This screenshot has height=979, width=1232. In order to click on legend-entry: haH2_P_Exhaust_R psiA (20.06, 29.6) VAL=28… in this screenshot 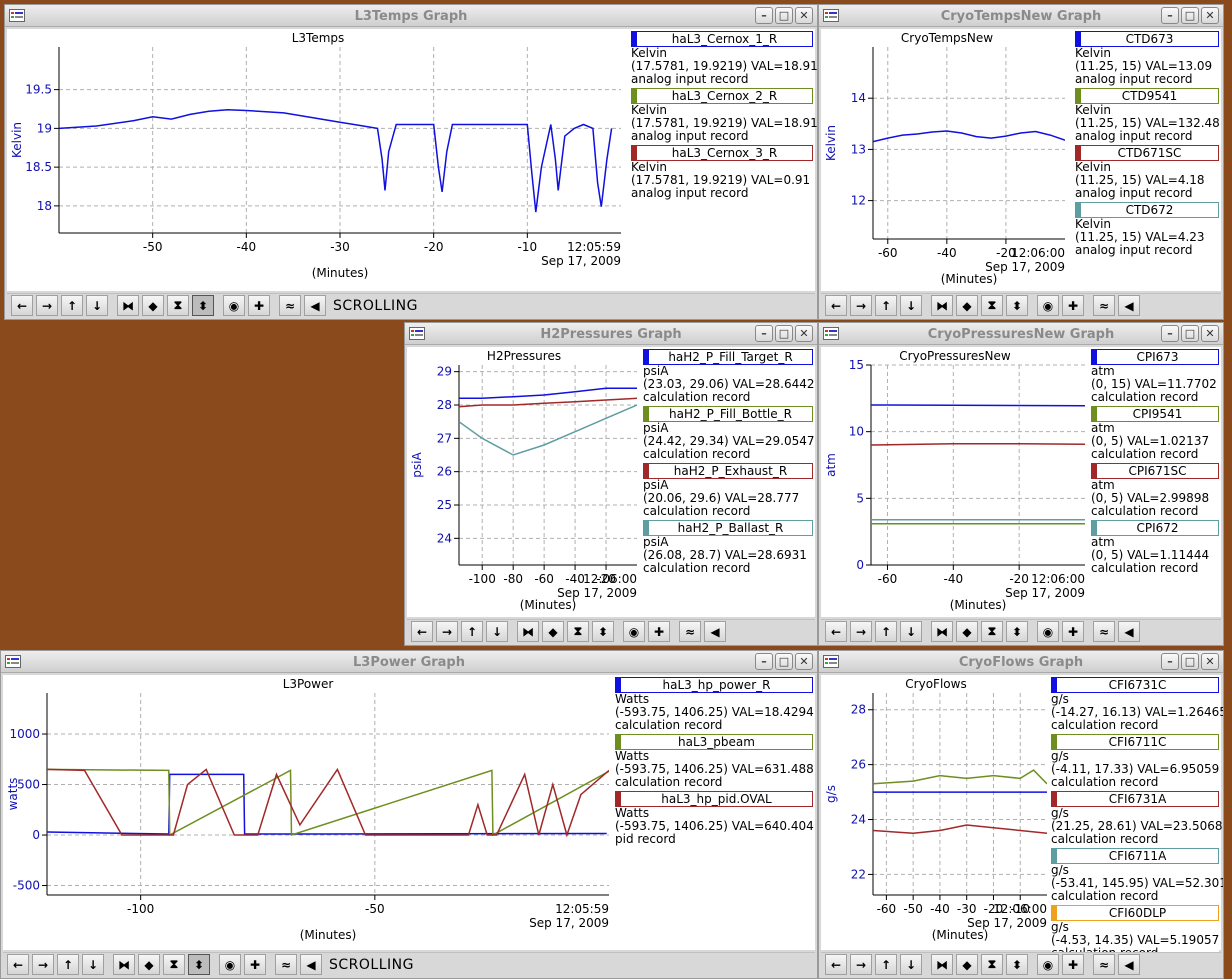, I will do `click(728, 490)`.